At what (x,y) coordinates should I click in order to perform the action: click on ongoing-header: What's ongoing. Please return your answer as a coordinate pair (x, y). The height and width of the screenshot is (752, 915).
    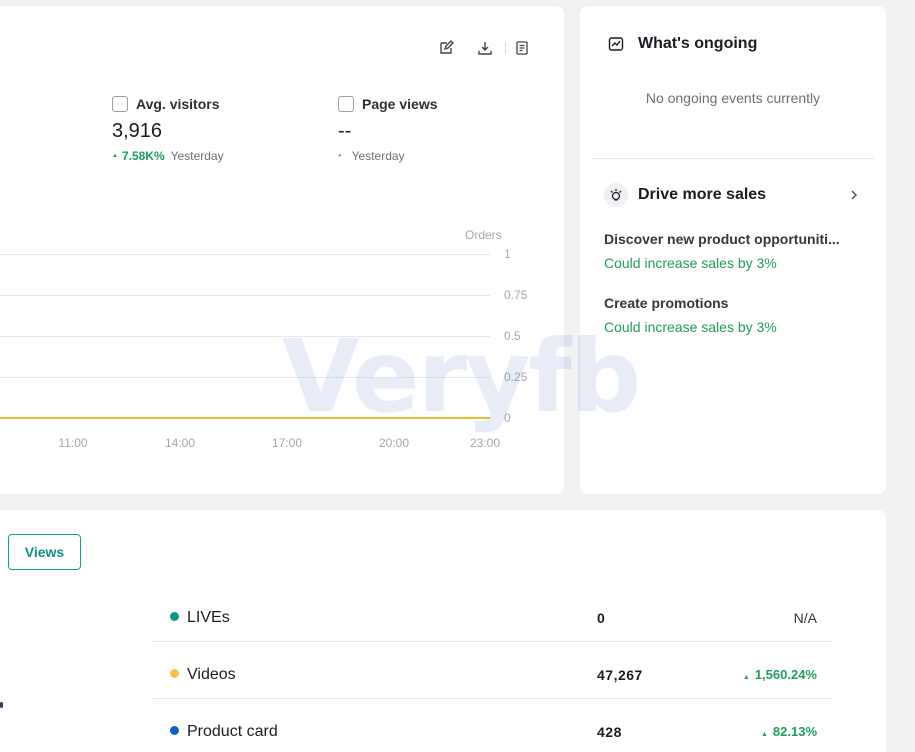
    Looking at the image, I should click on (680, 44).